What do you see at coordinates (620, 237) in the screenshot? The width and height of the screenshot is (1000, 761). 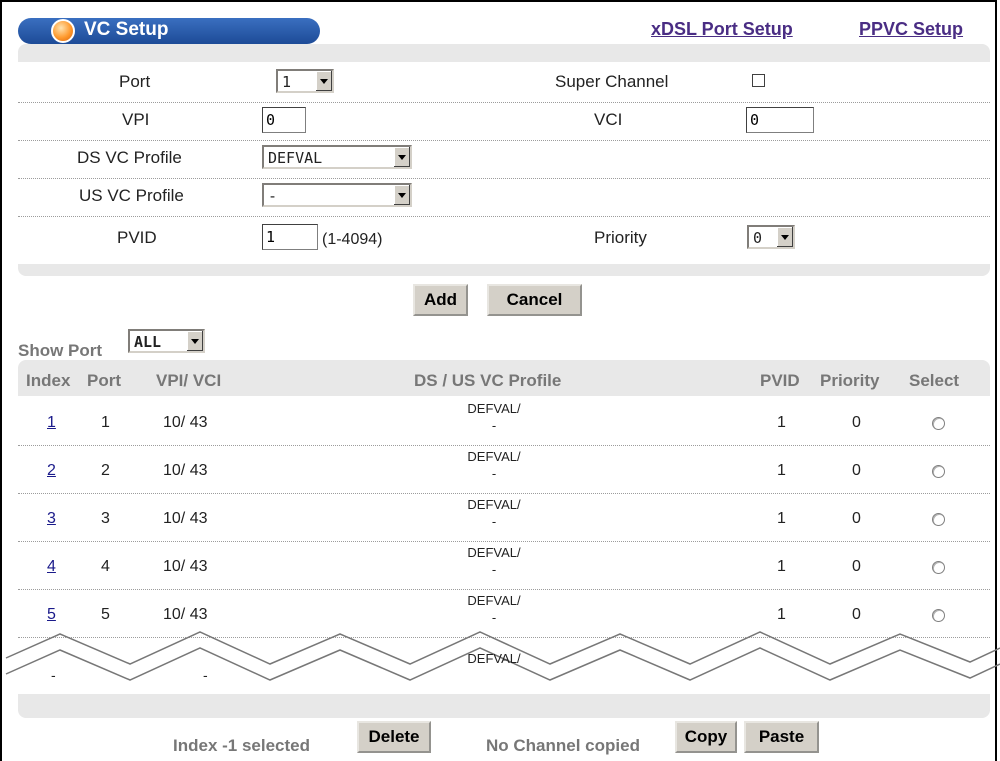 I see `priority-label: Priority` at bounding box center [620, 237].